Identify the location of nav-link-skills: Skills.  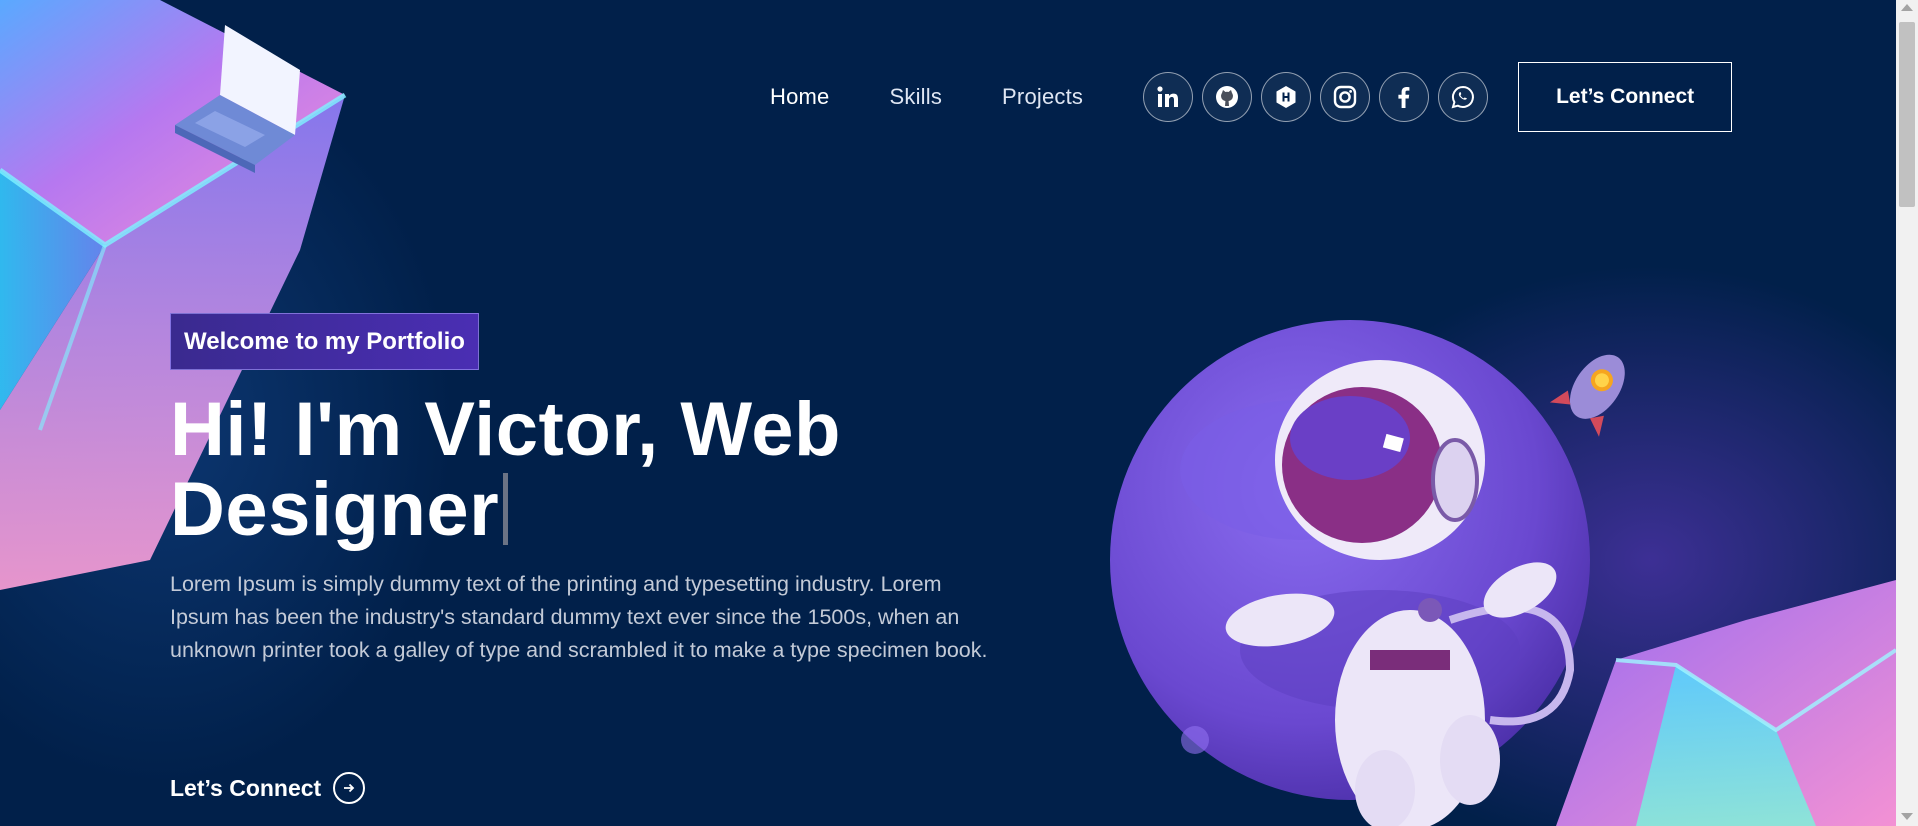
(916, 97).